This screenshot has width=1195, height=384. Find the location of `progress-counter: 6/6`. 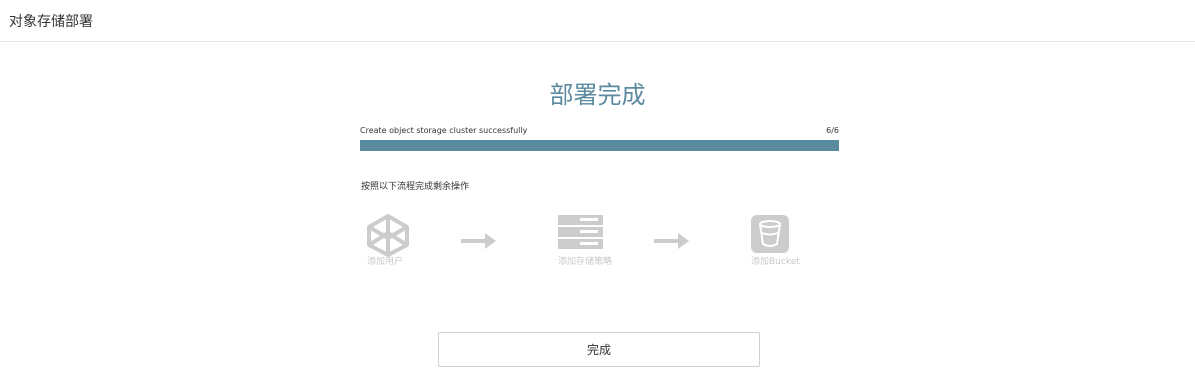

progress-counter: 6/6 is located at coordinates (832, 130).